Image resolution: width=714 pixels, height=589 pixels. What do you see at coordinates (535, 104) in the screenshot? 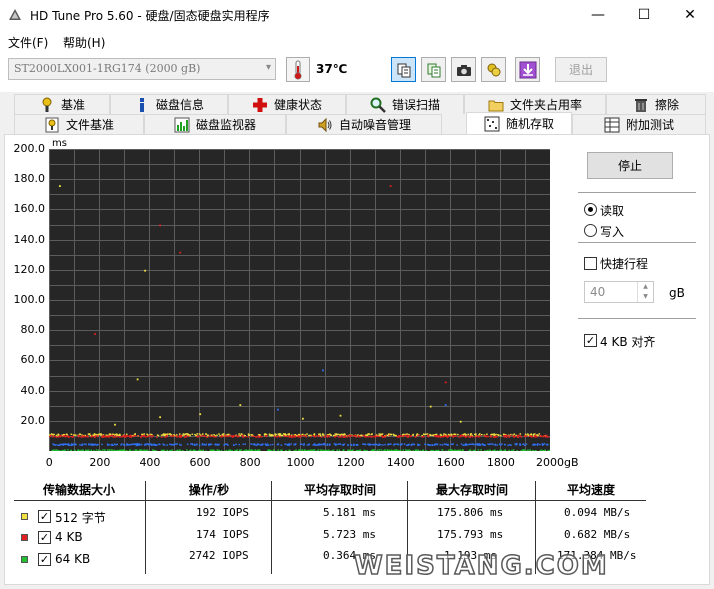
I see `tab-folder-usage: 文件夹占用率` at bounding box center [535, 104].